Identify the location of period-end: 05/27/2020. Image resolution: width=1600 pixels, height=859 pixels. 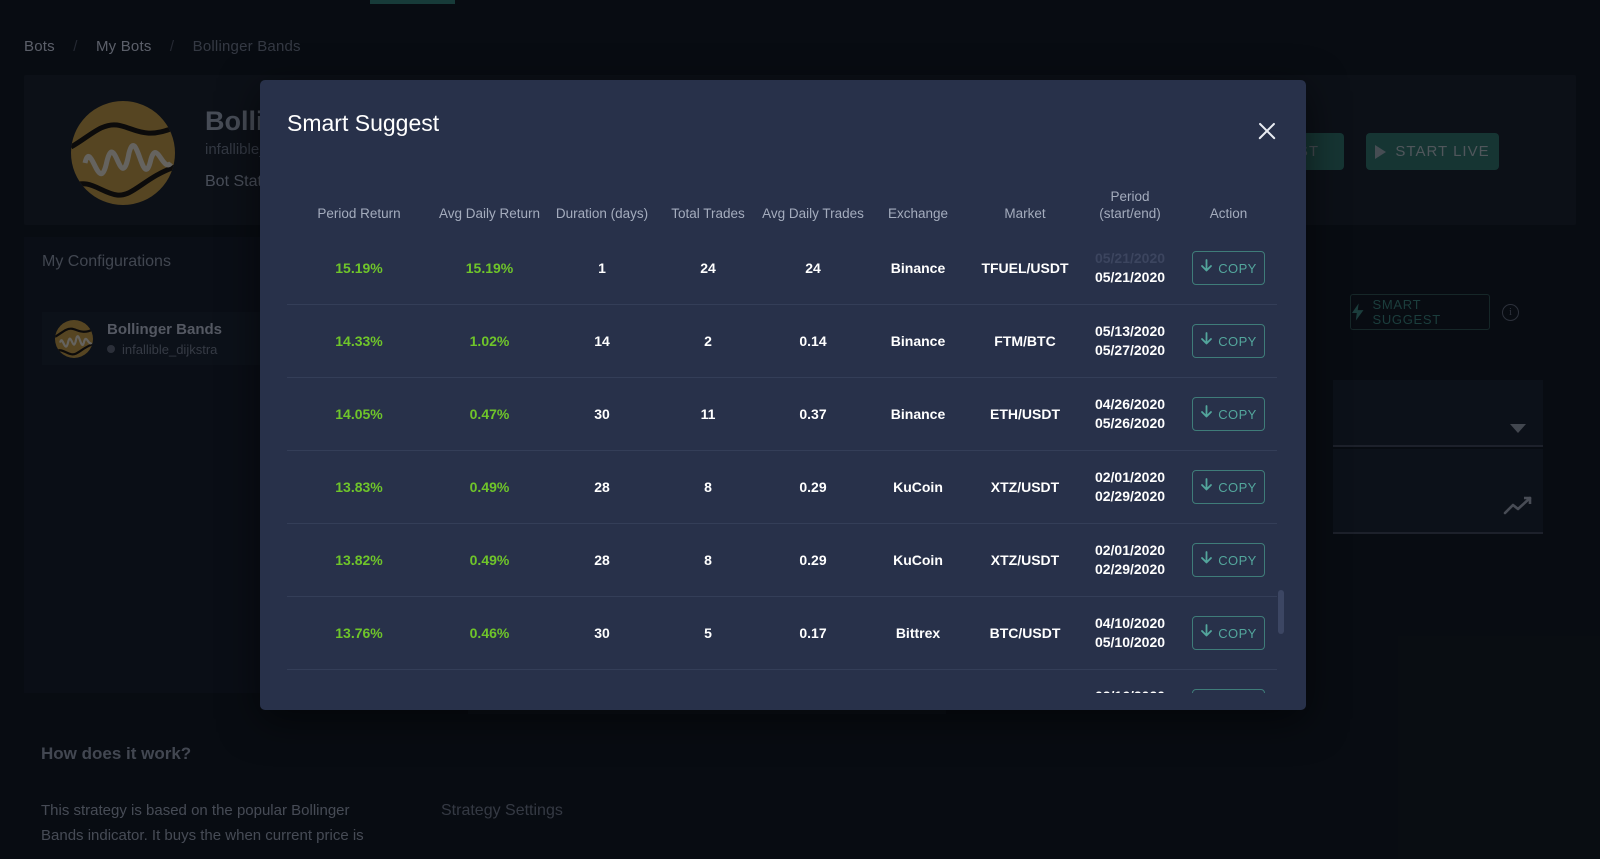
(1130, 350).